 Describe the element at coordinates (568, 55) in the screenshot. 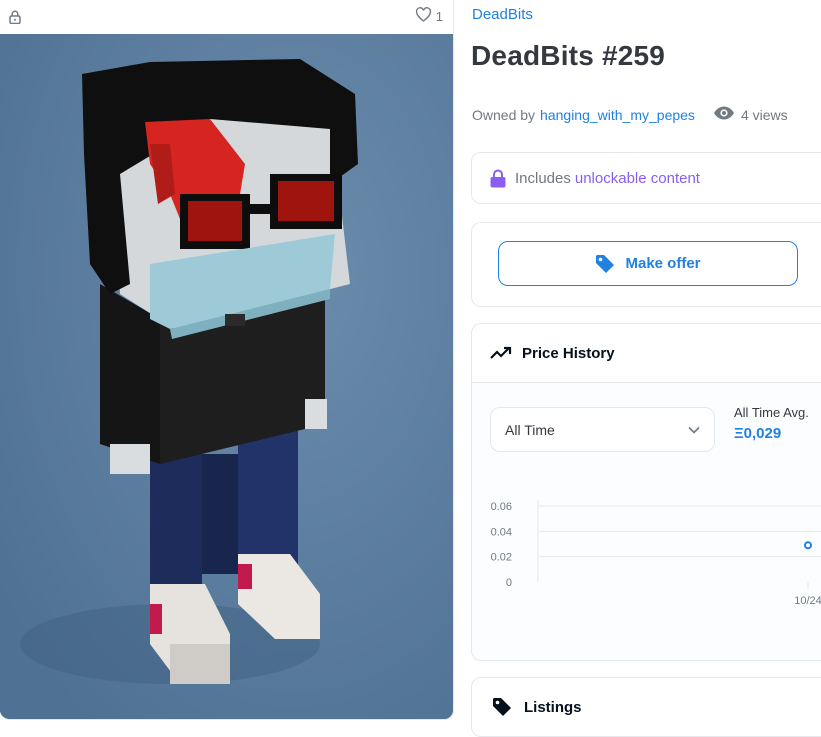

I see `asset-title: DeadBits #259` at that location.